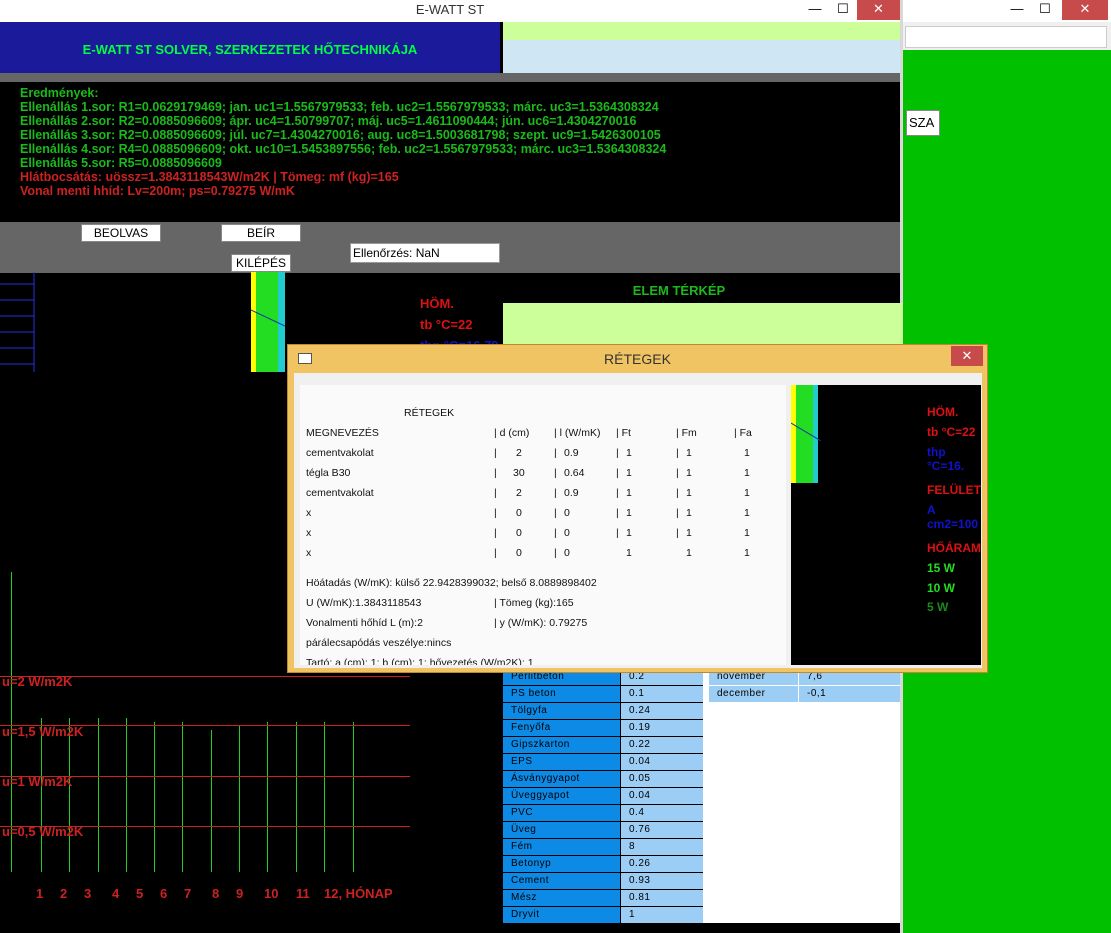 The image size is (1111, 933). I want to click on header-green-strip, so click(701, 31).